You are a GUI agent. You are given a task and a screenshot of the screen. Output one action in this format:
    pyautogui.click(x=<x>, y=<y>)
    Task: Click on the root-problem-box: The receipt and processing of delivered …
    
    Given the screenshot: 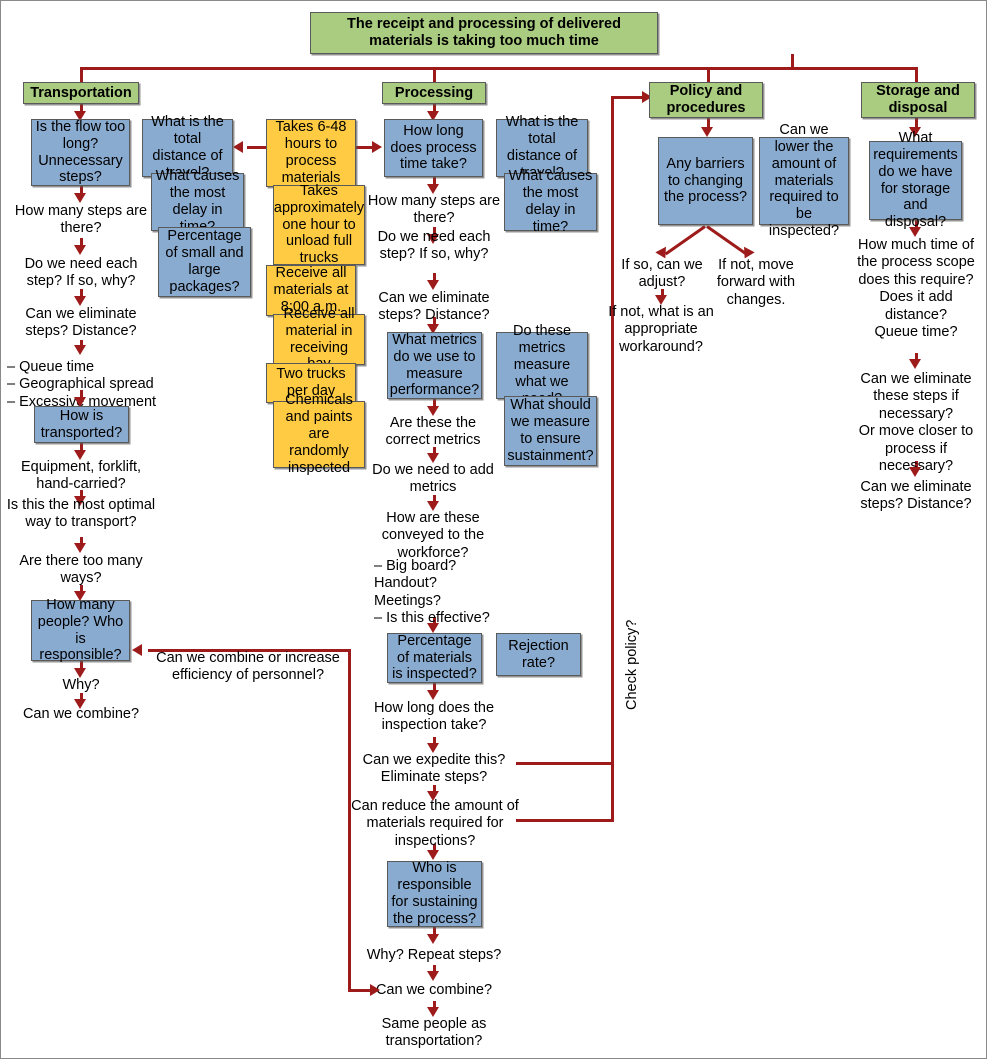 What is the action you would take?
    pyautogui.click(x=484, y=33)
    